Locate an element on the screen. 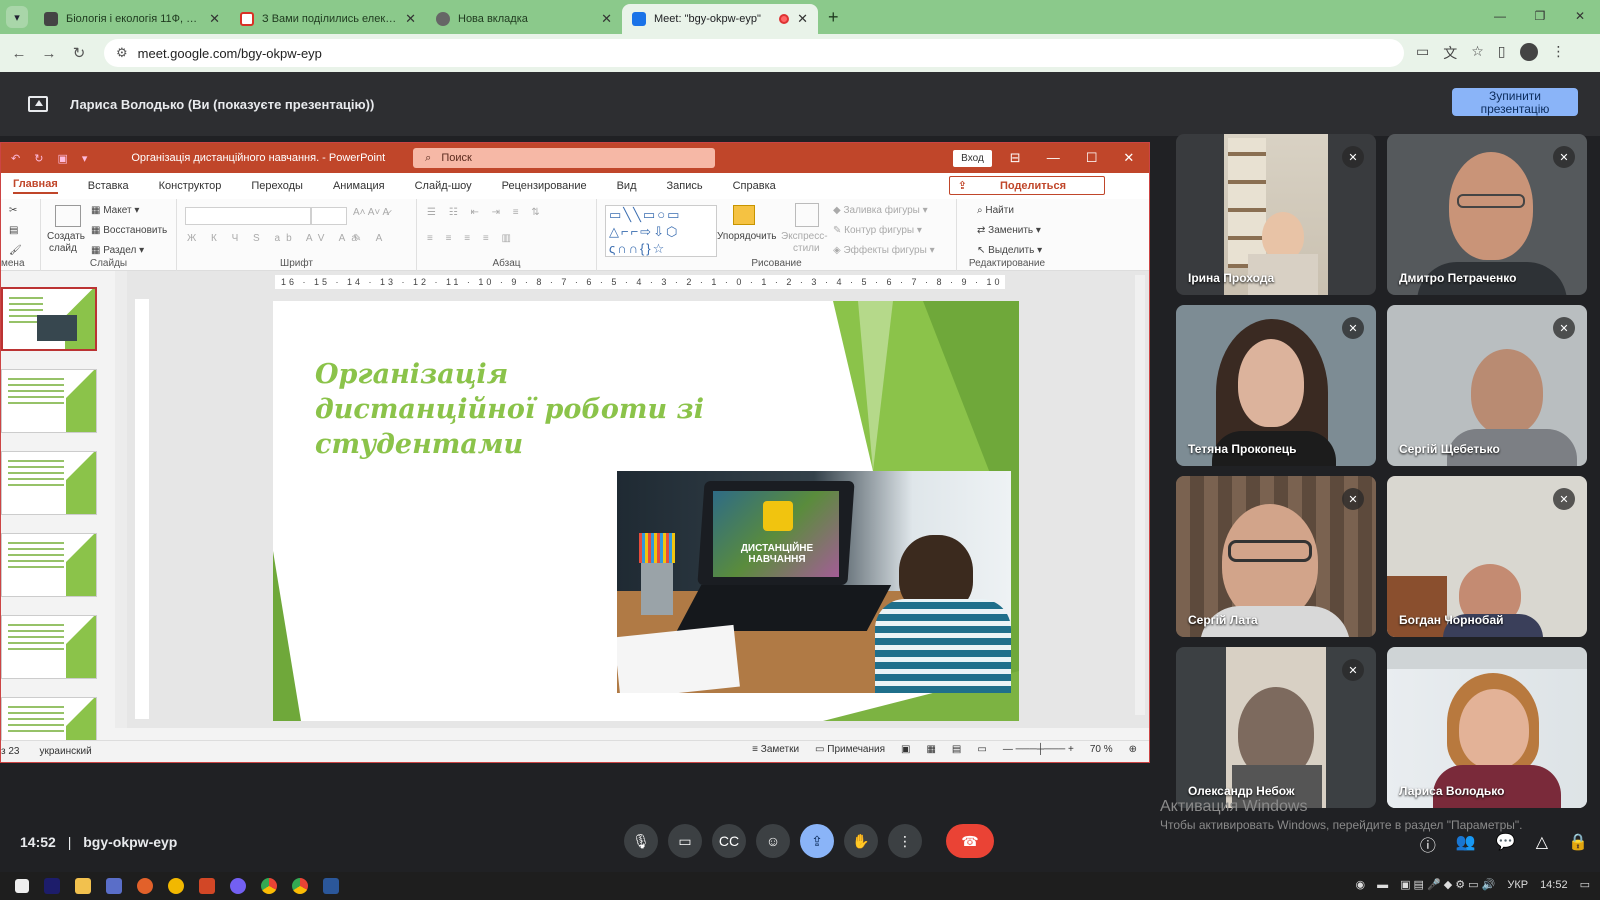 The image size is (1600, 900). stop-presenting-button: Зупинити презентацію is located at coordinates (1515, 102).